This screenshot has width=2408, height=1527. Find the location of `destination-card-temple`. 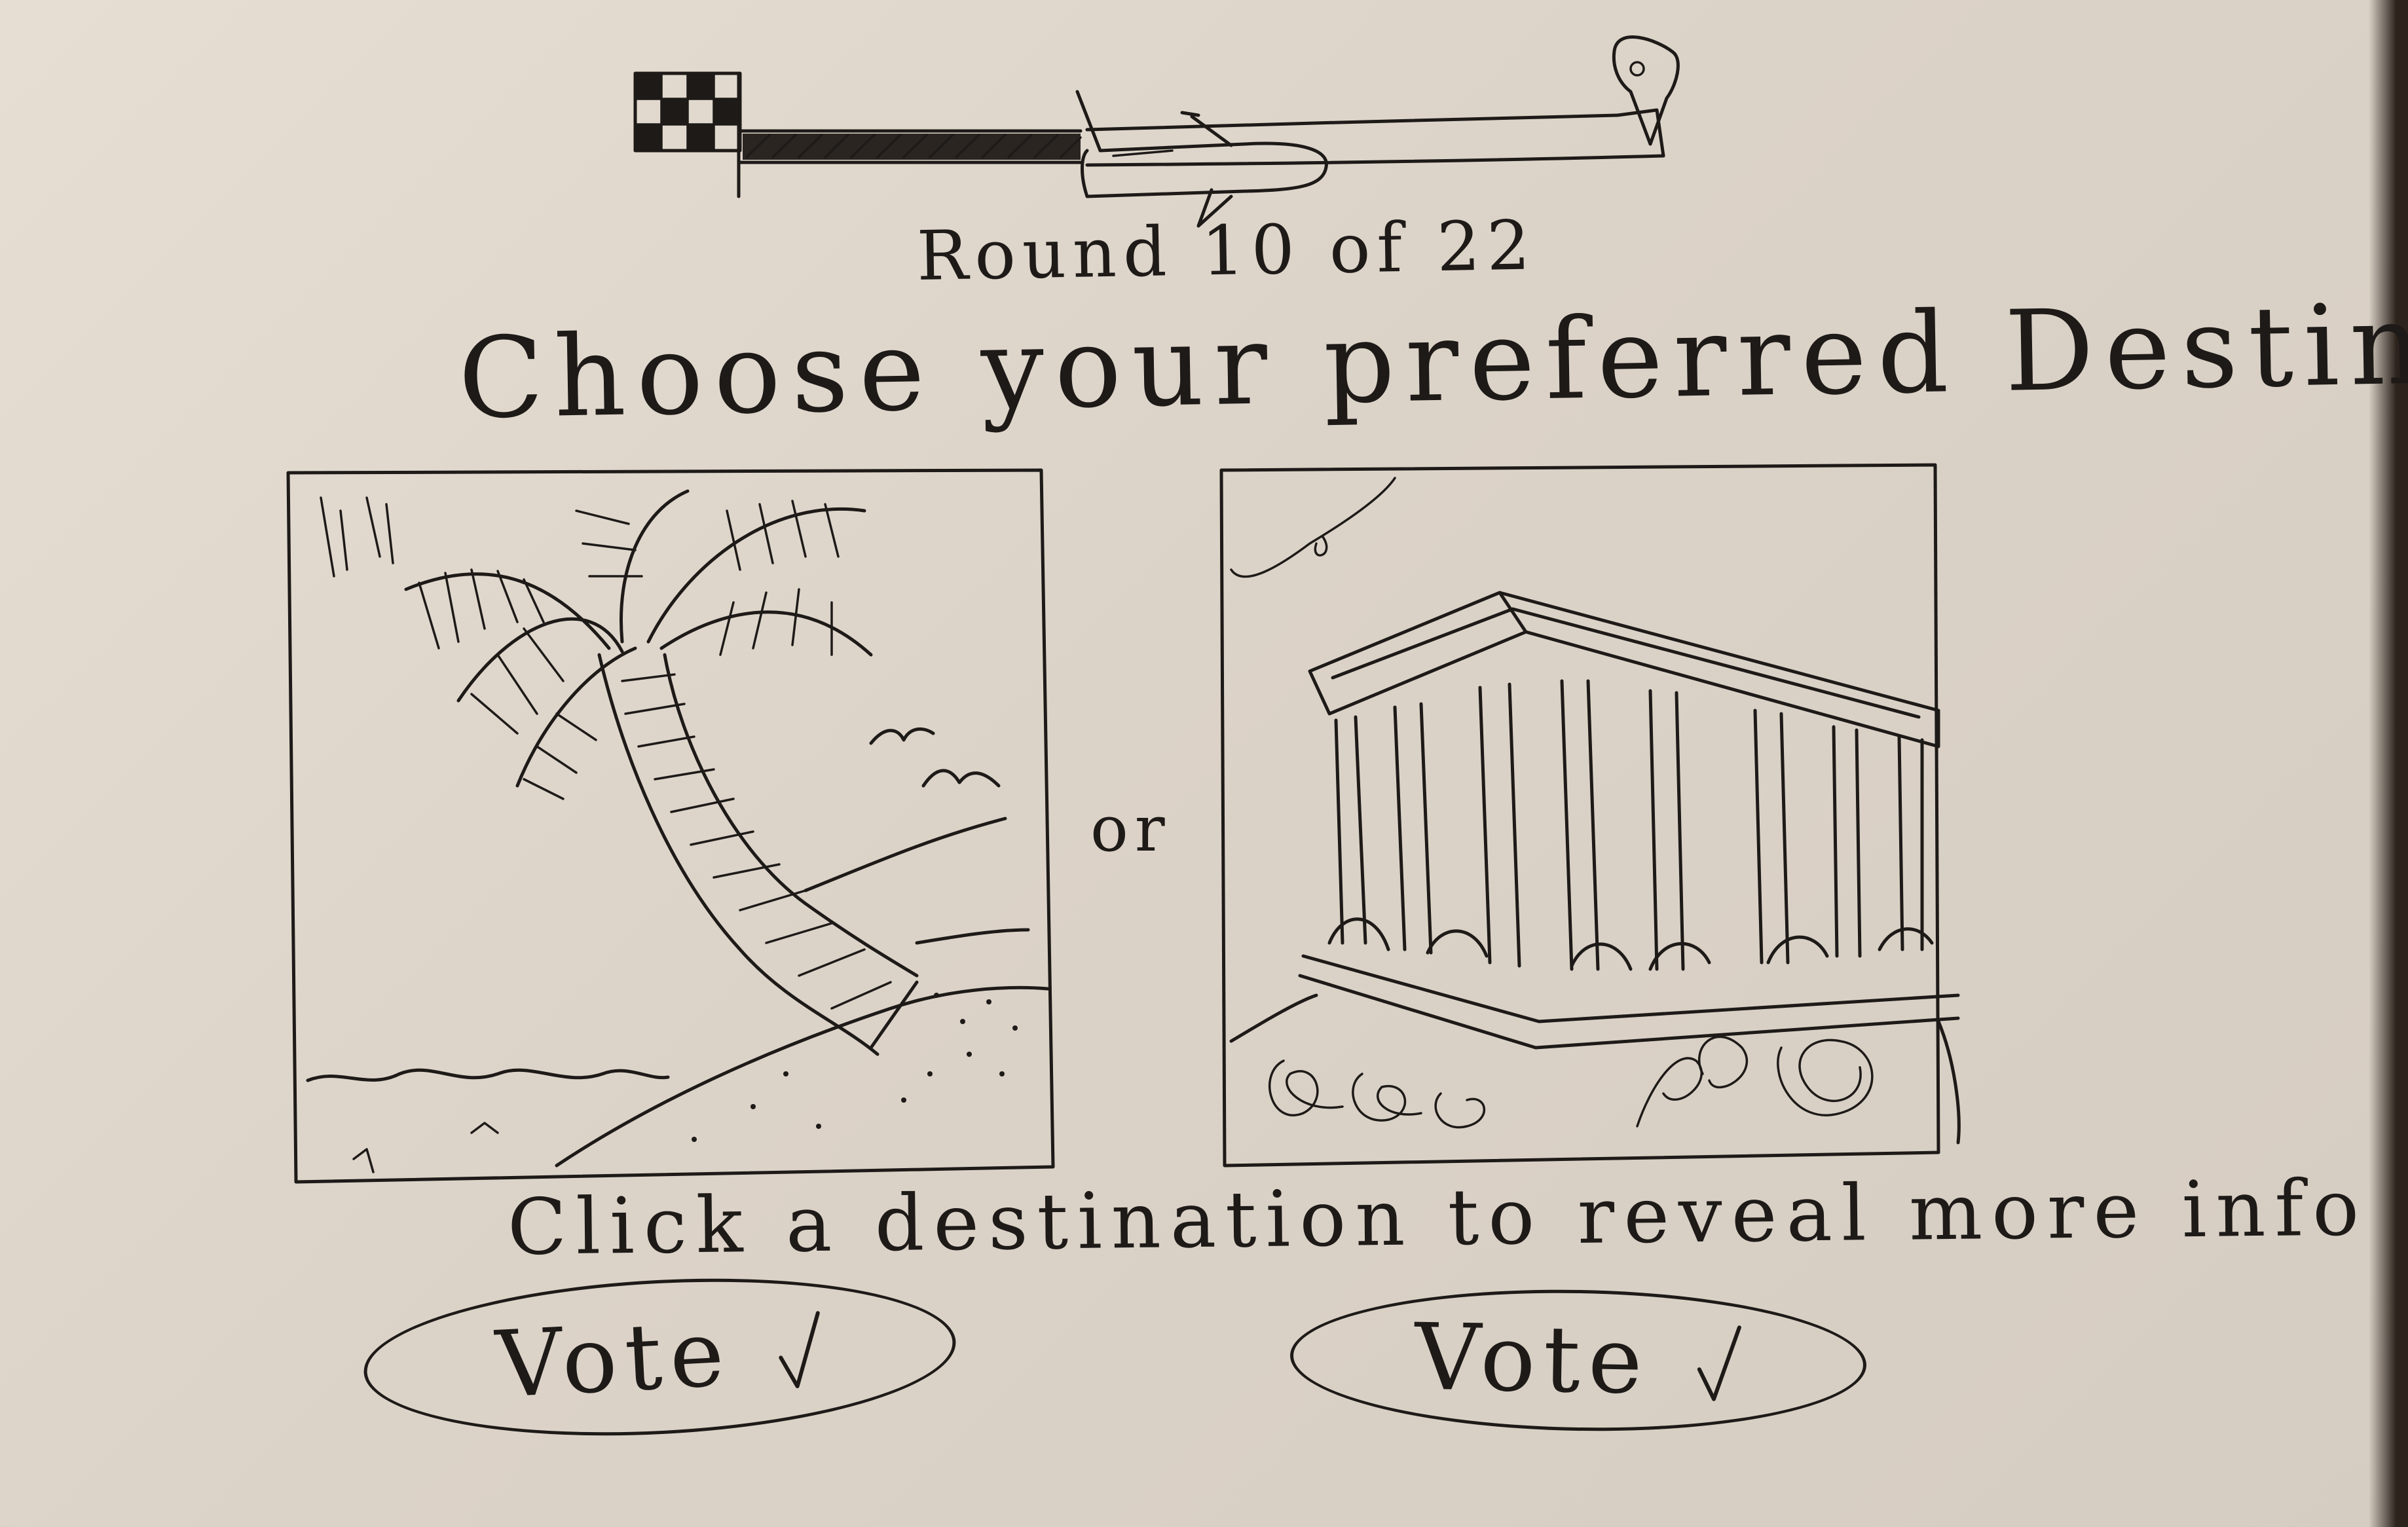

destination-card-temple is located at coordinates (1585, 818).